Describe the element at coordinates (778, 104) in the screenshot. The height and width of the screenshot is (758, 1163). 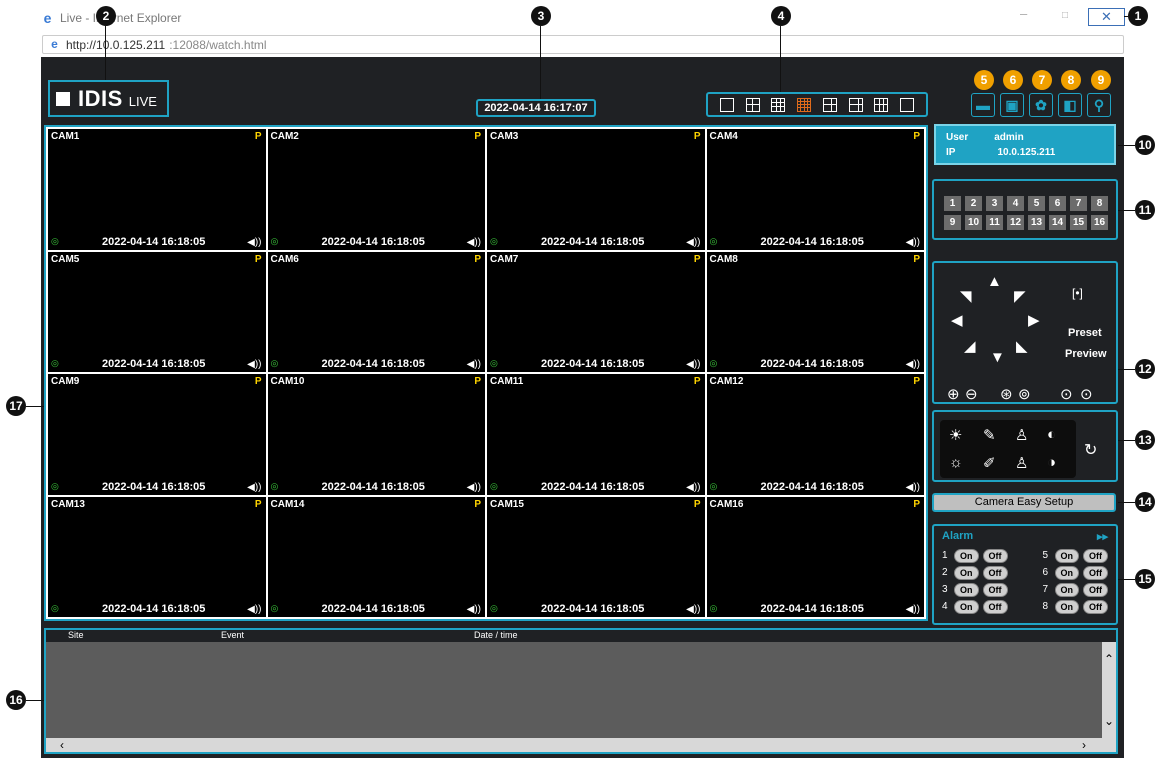
I see `layout-3x3-icon` at that location.